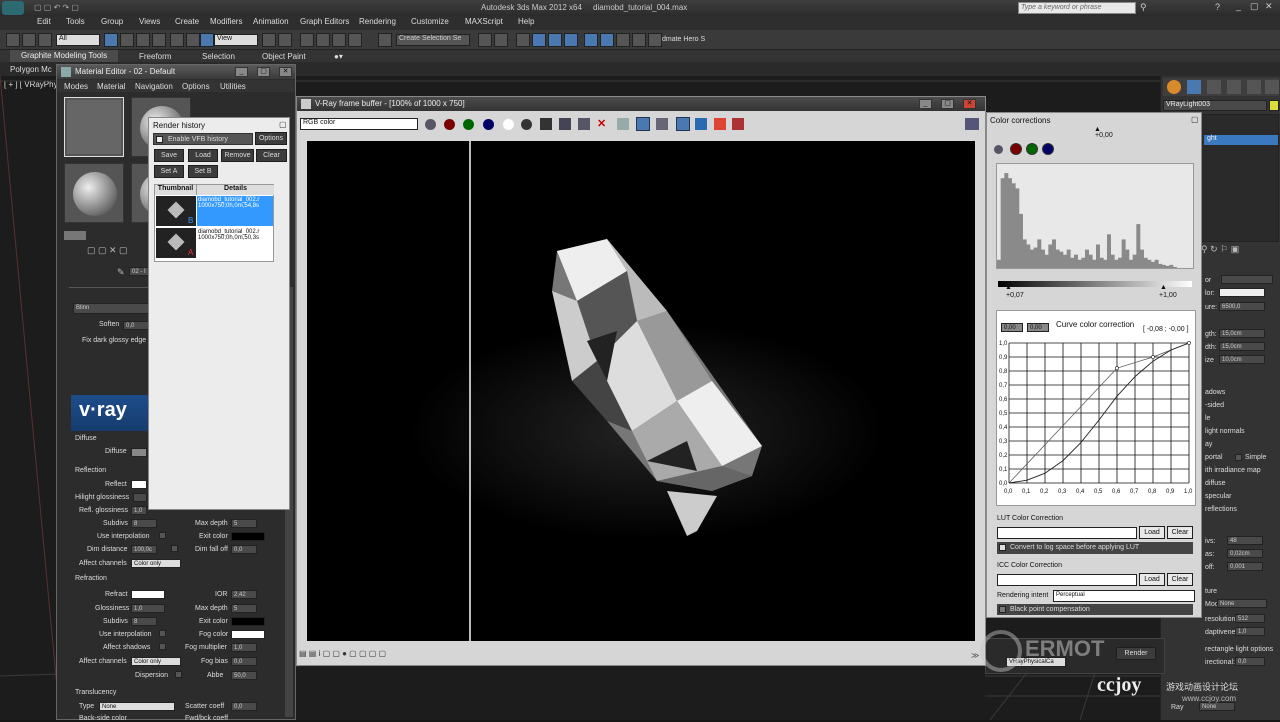 This screenshot has height=722, width=1280. Describe the element at coordinates (1067, 533) in the screenshot. I see `lut-path-field` at that location.